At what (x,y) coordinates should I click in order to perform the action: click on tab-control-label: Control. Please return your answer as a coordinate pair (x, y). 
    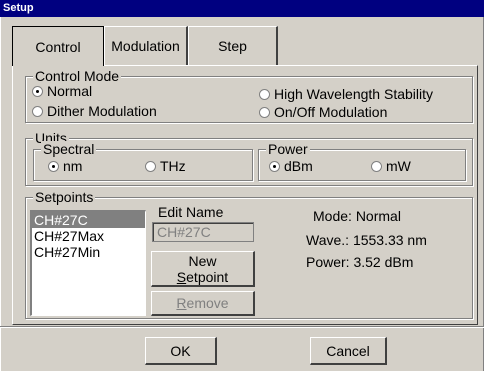
    Looking at the image, I should click on (58, 46).